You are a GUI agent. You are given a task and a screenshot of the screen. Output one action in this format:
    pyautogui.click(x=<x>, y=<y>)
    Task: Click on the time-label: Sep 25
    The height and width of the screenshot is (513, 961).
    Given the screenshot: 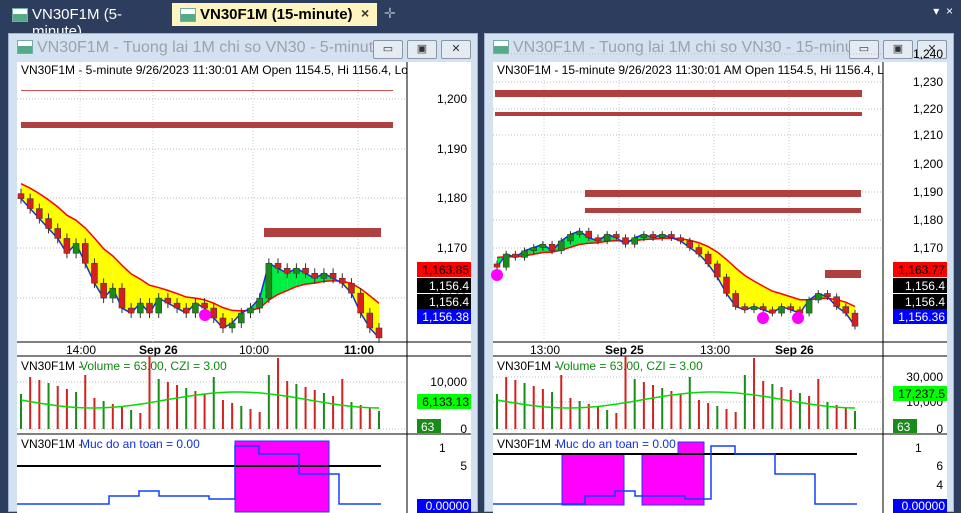 What is the action you would take?
    pyautogui.click(x=624, y=350)
    